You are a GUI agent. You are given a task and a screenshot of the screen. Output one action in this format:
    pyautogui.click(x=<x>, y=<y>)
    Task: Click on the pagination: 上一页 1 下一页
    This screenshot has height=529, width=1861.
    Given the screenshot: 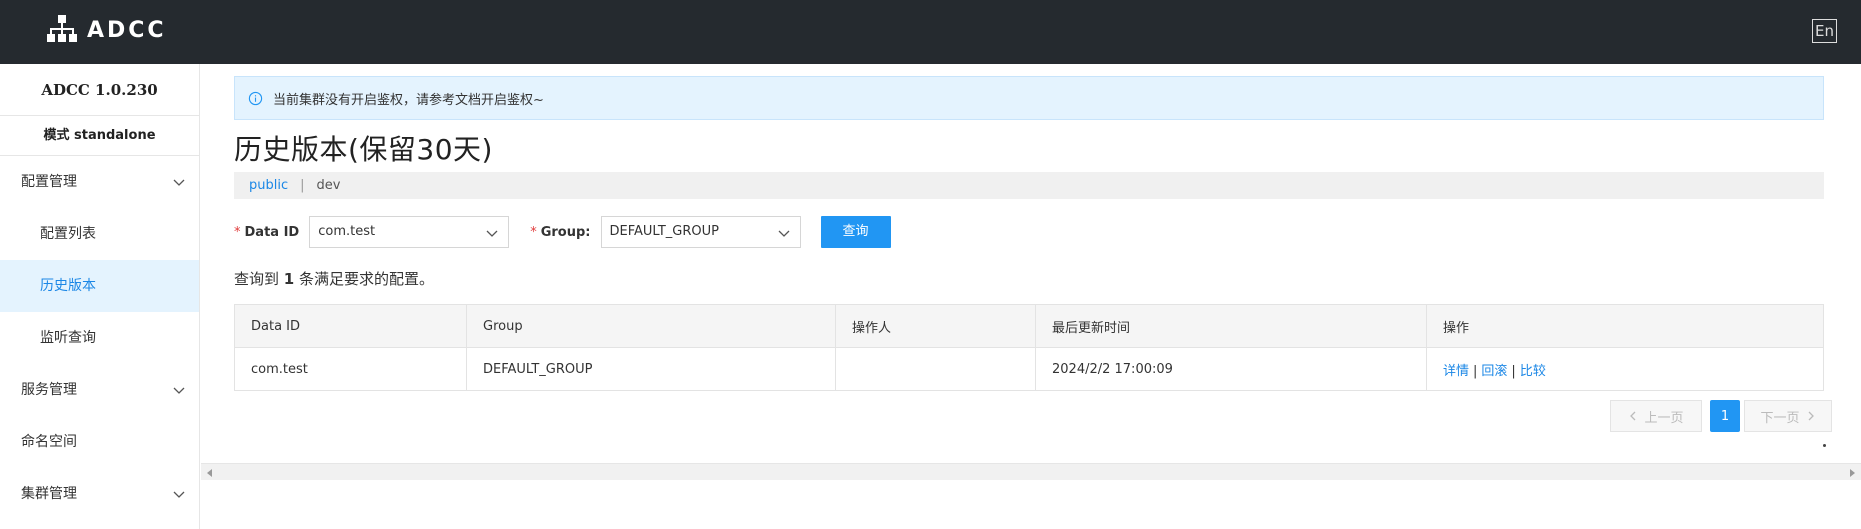 What is the action you would take?
    pyautogui.click(x=1721, y=416)
    